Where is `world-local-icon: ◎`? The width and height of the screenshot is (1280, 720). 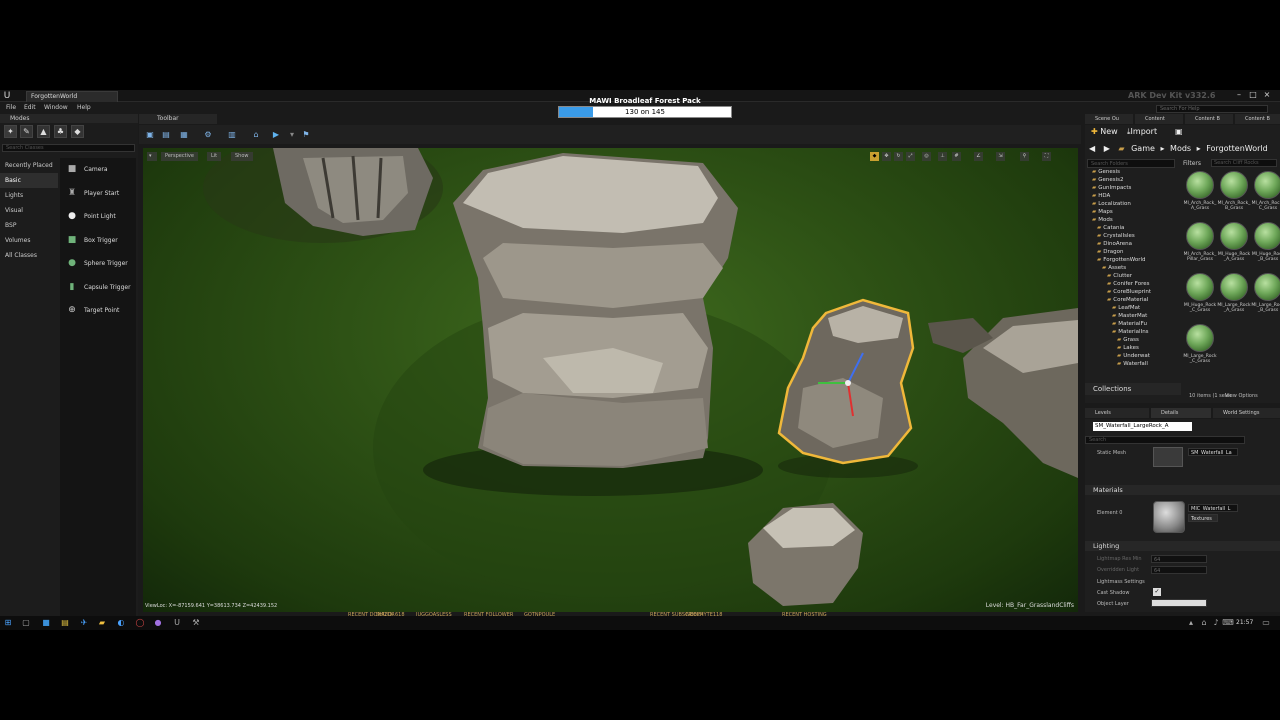
world-local-icon: ◎ is located at coordinates (926, 156).